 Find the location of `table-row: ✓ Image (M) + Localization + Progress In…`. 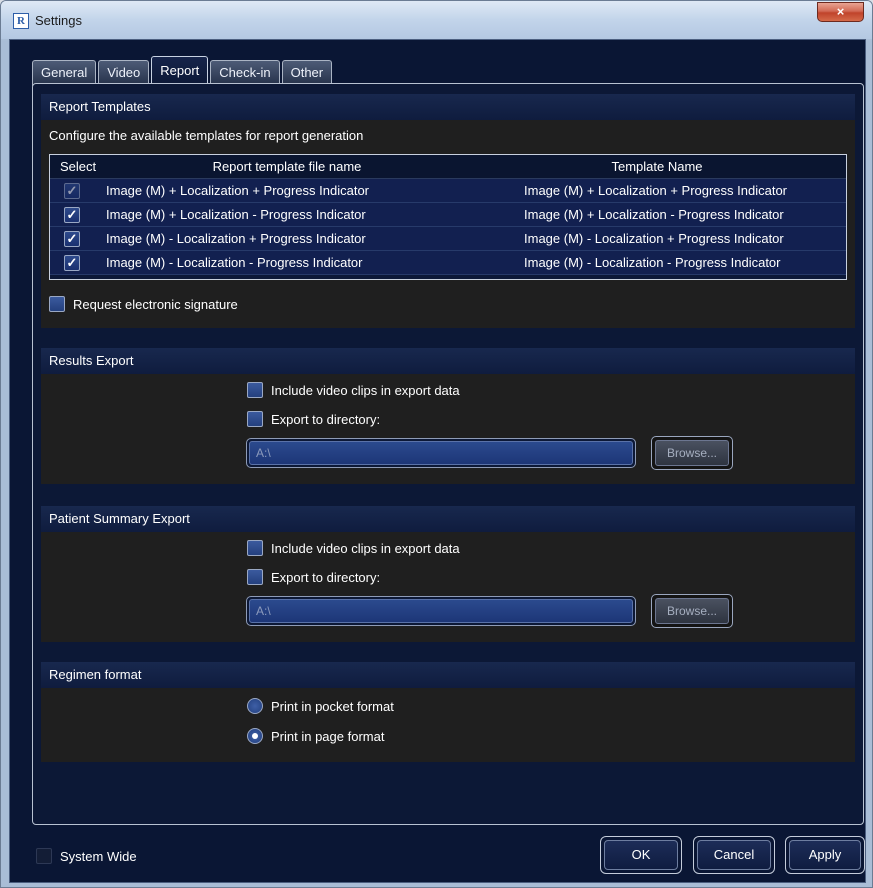

table-row: ✓ Image (M) + Localization + Progress In… is located at coordinates (448, 191).